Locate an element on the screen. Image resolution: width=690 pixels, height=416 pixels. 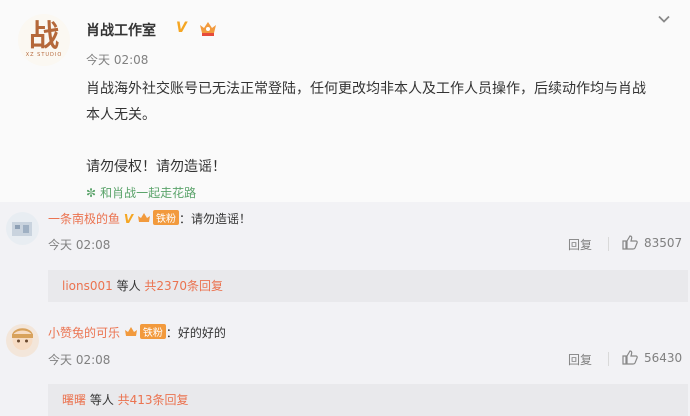
sub-replies-bar: 曙曙 等人 共413条回复 is located at coordinates (368, 400).